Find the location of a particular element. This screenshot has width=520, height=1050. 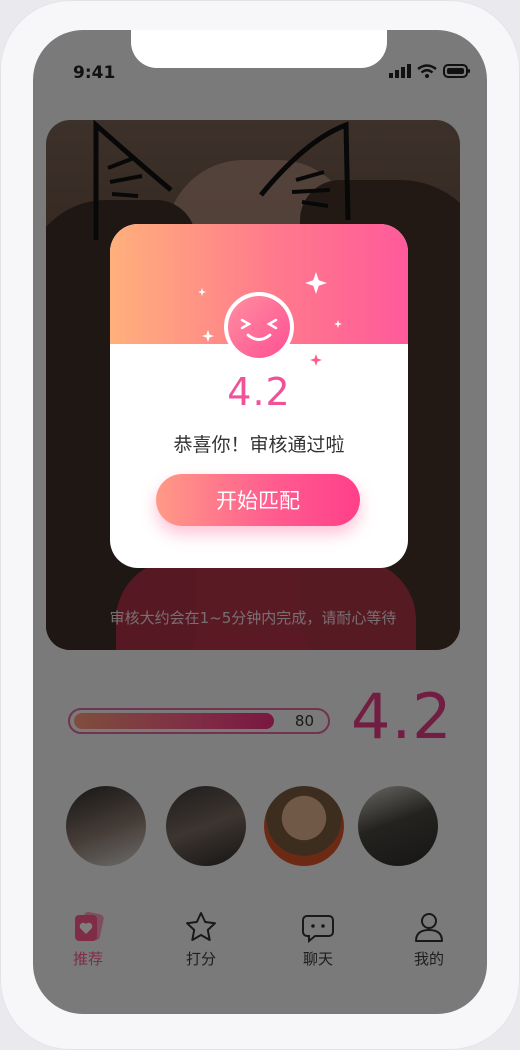

dialog-score: 4.2 is located at coordinates (259, 392).